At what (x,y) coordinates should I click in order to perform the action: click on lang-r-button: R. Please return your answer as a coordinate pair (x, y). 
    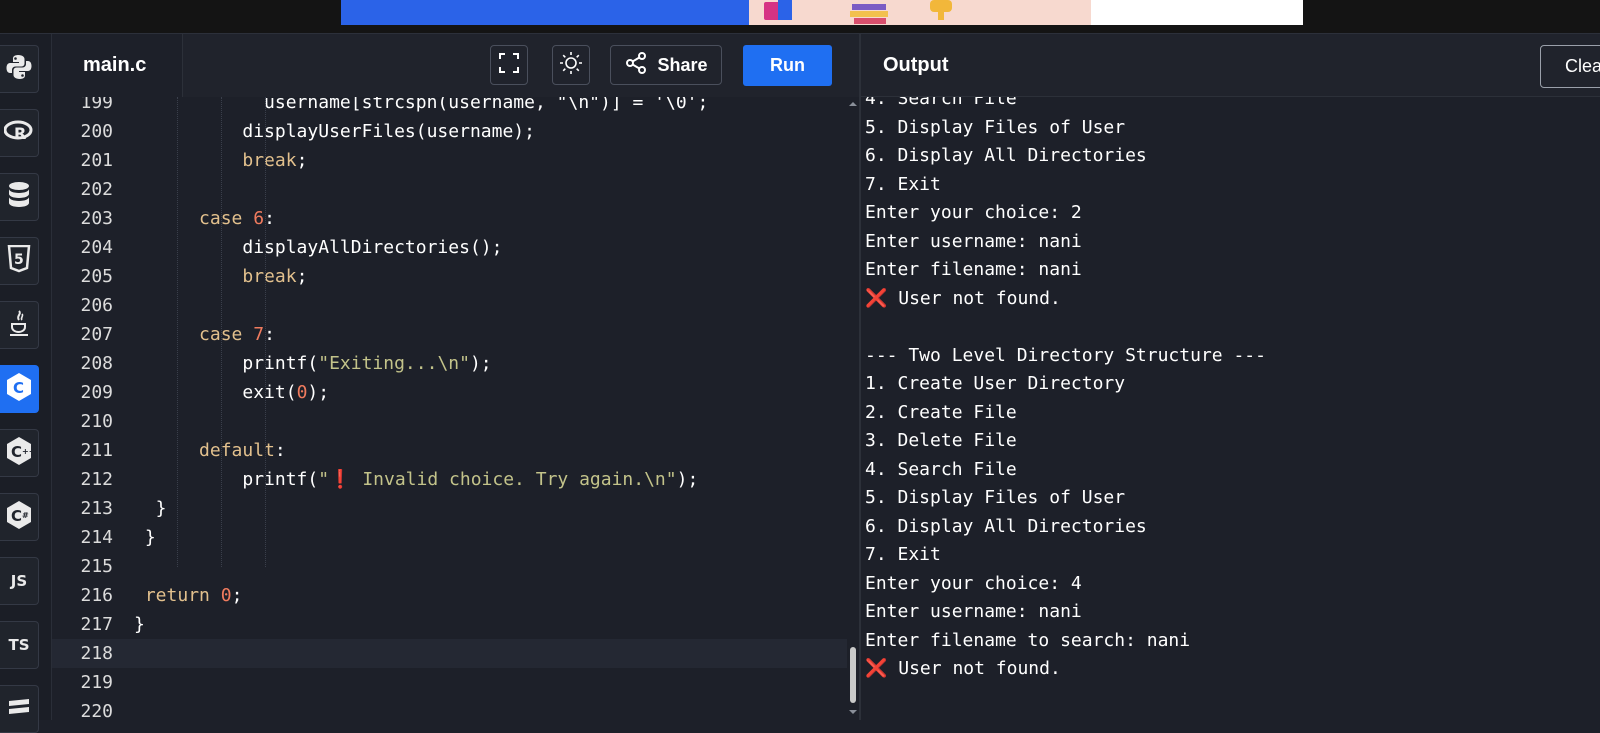
    Looking at the image, I should click on (19, 133).